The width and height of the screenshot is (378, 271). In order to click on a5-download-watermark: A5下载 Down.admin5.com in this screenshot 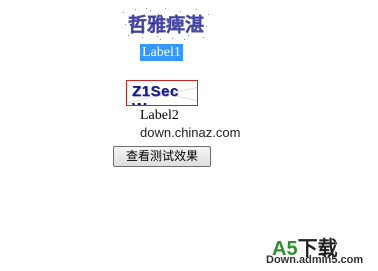, I will do `click(318, 250)`.